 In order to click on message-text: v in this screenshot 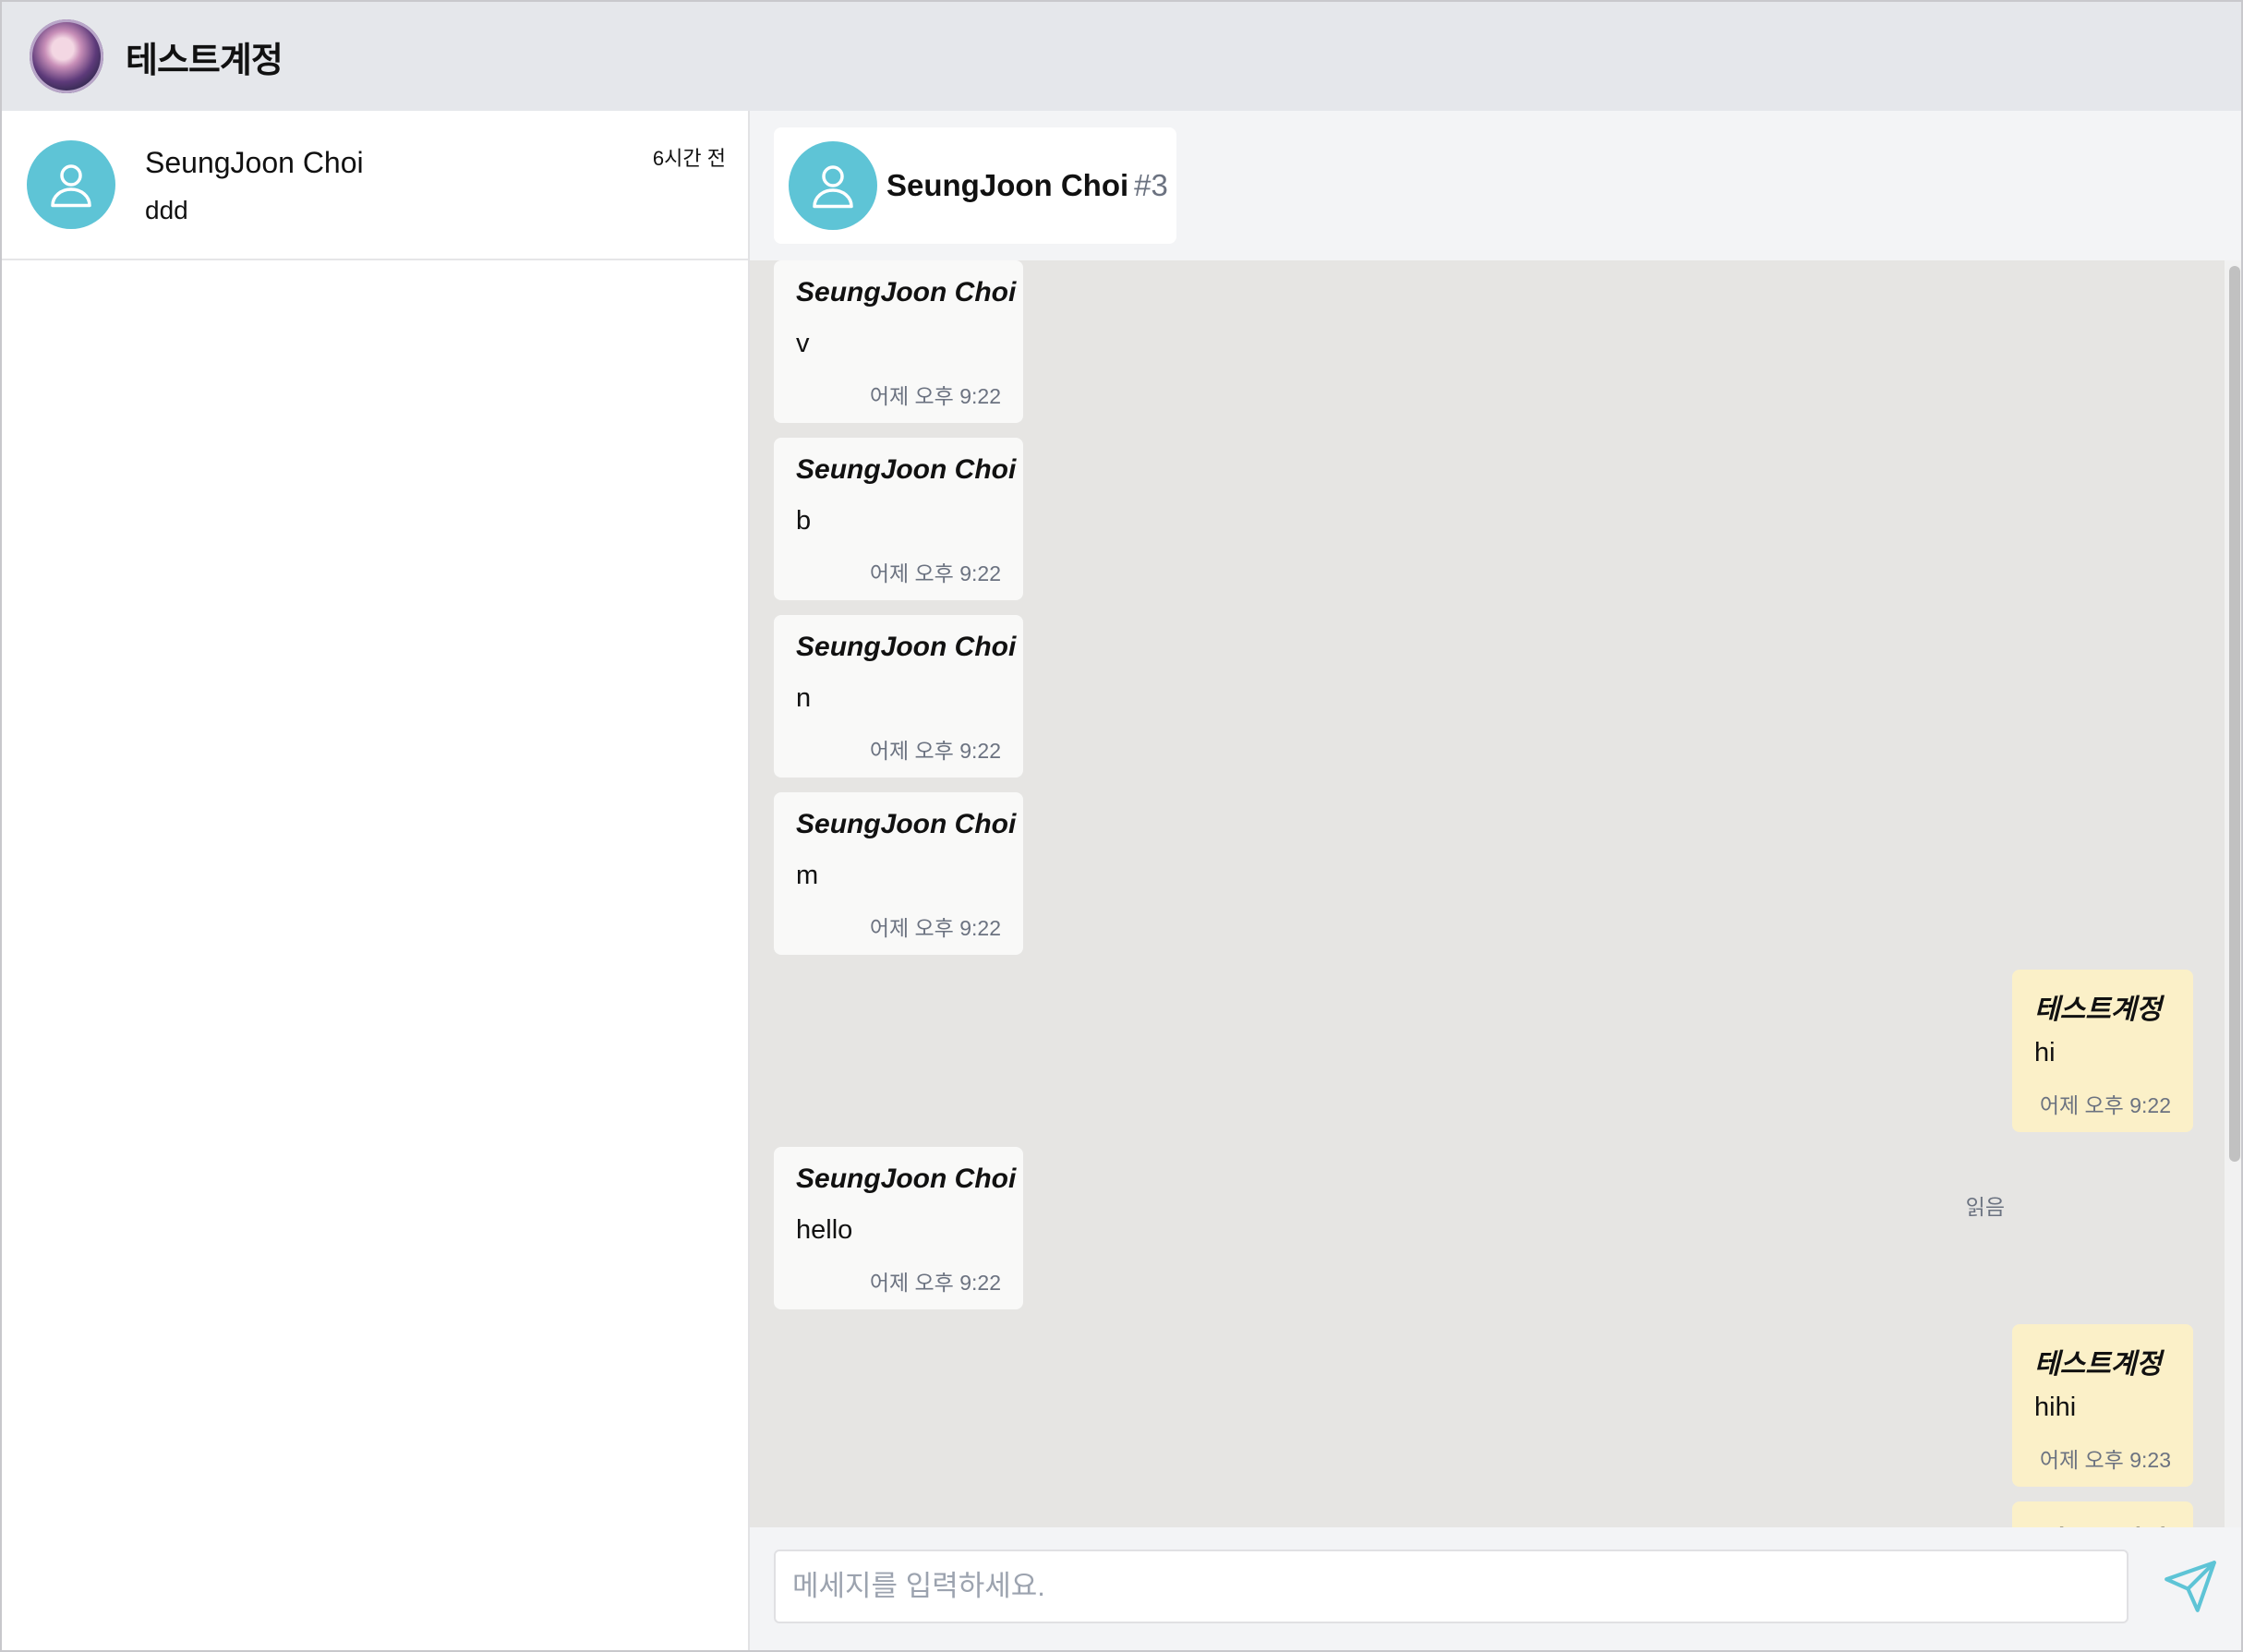, I will do `click(803, 343)`.